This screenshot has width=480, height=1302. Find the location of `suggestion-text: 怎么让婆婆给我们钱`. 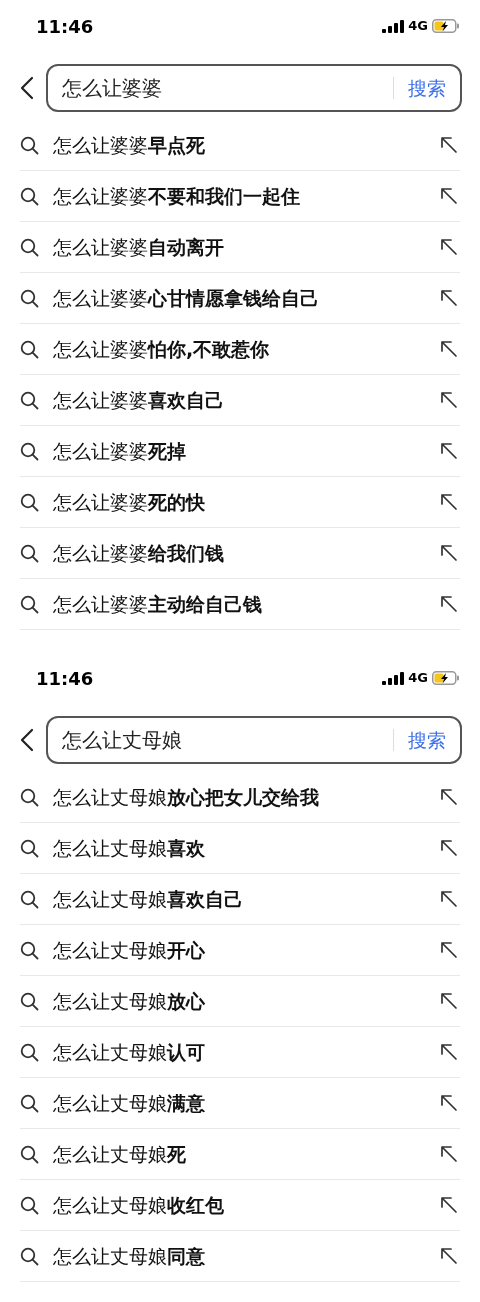

suggestion-text: 怎么让婆婆给我们钱 is located at coordinates (139, 553).